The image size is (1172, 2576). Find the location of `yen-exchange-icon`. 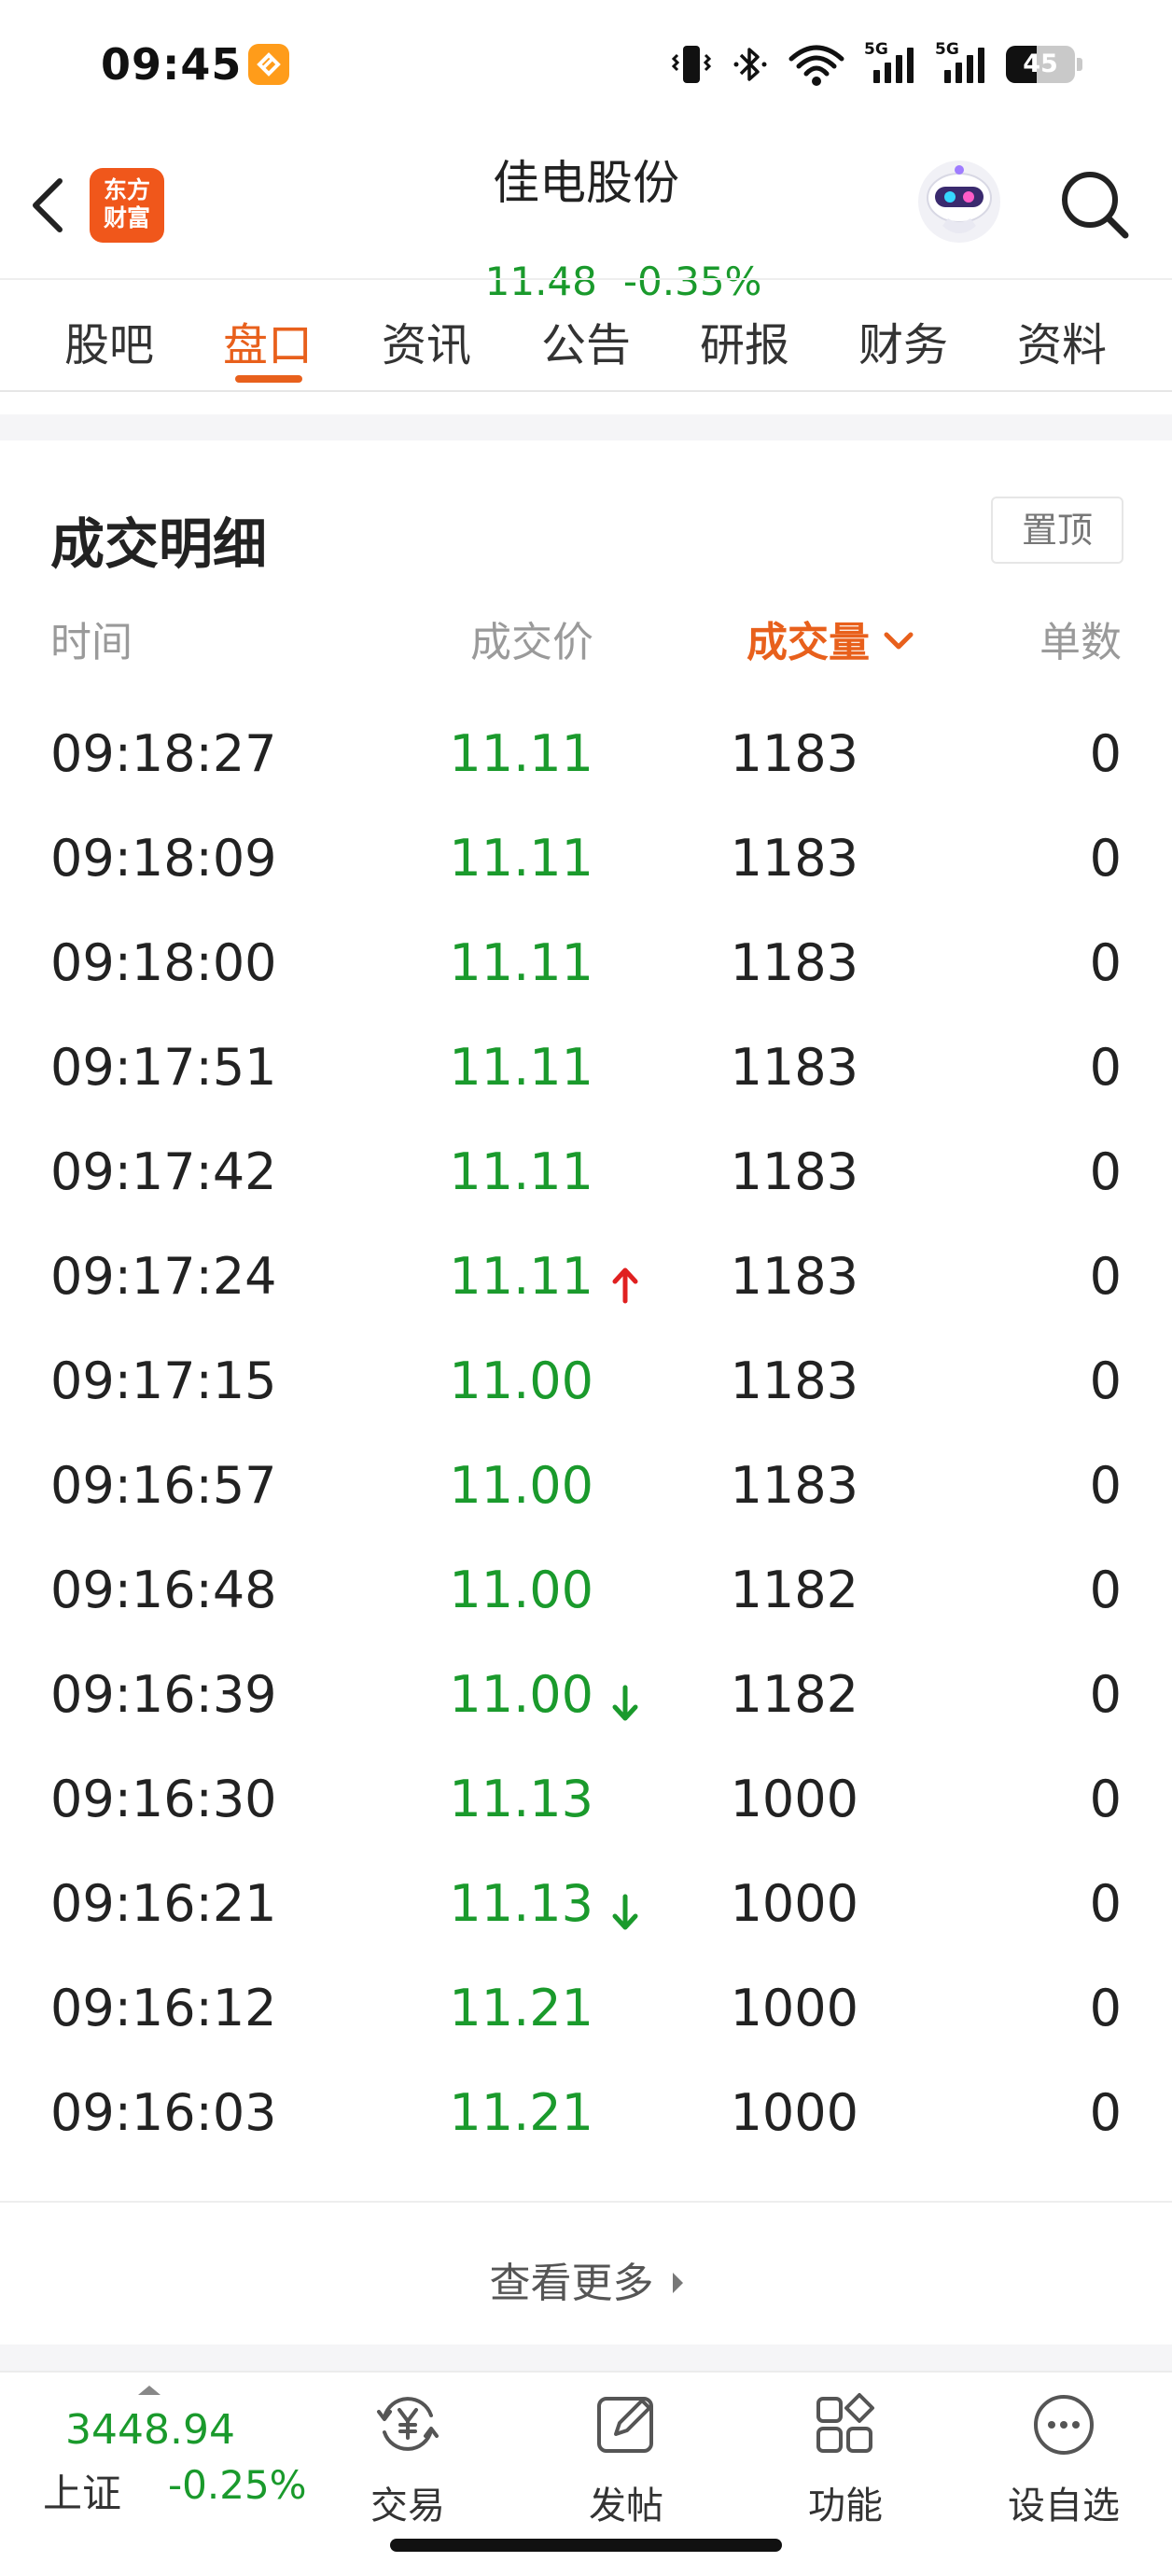

yen-exchange-icon is located at coordinates (408, 2424).